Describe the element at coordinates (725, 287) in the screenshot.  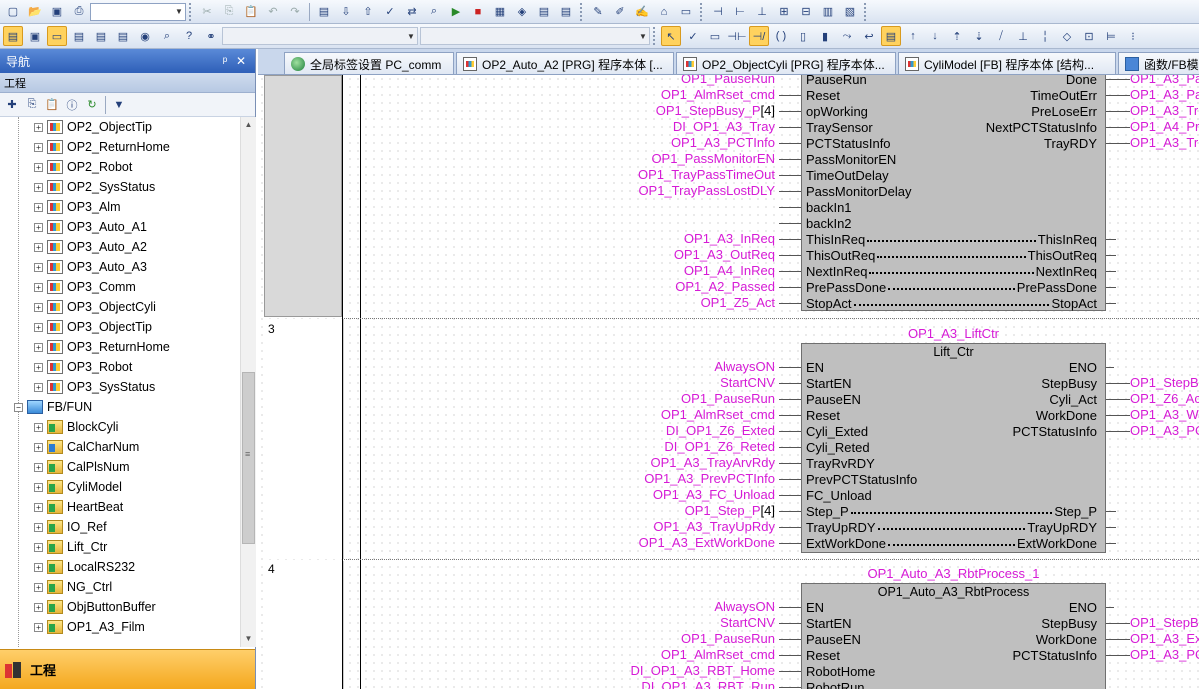
I see `variable-label: OP1_A2_Passed` at that location.